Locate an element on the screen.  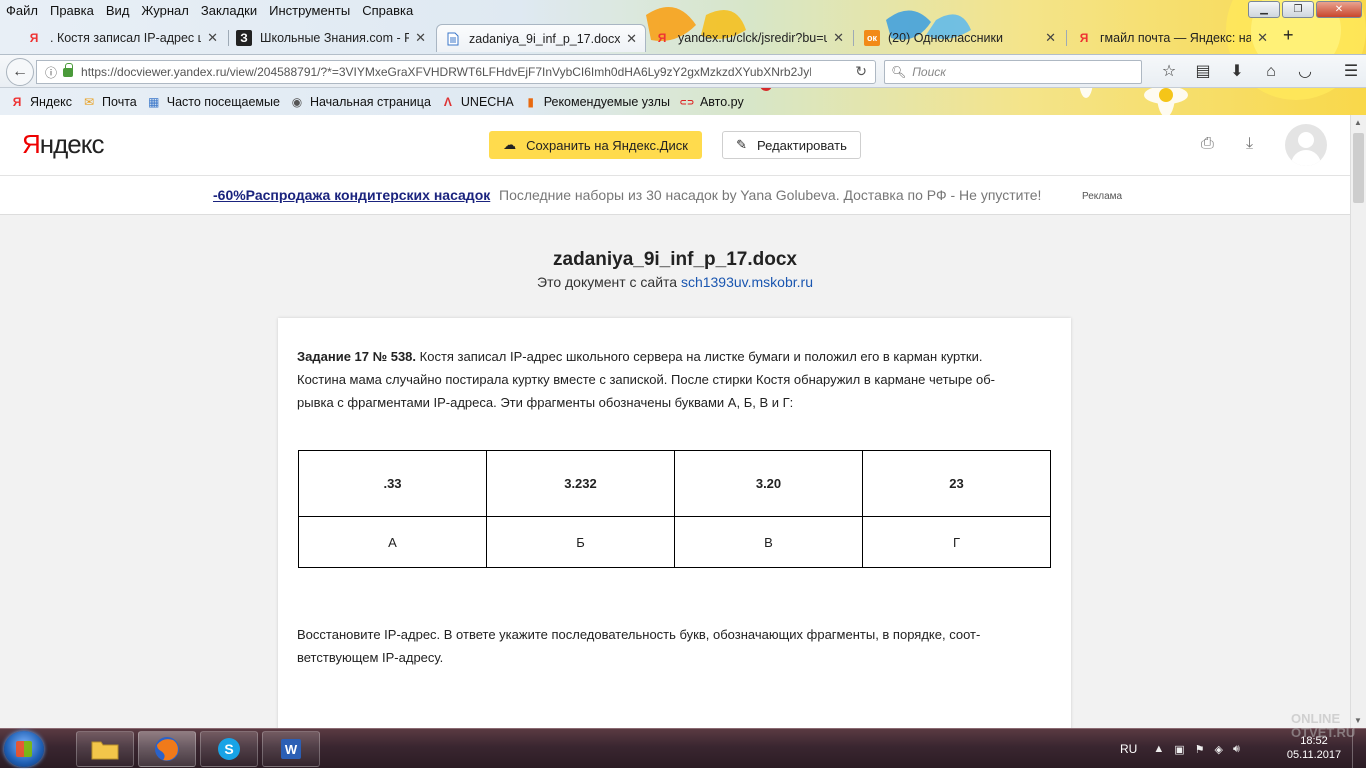
letter-cell: Б is located at coordinates (580, 542).